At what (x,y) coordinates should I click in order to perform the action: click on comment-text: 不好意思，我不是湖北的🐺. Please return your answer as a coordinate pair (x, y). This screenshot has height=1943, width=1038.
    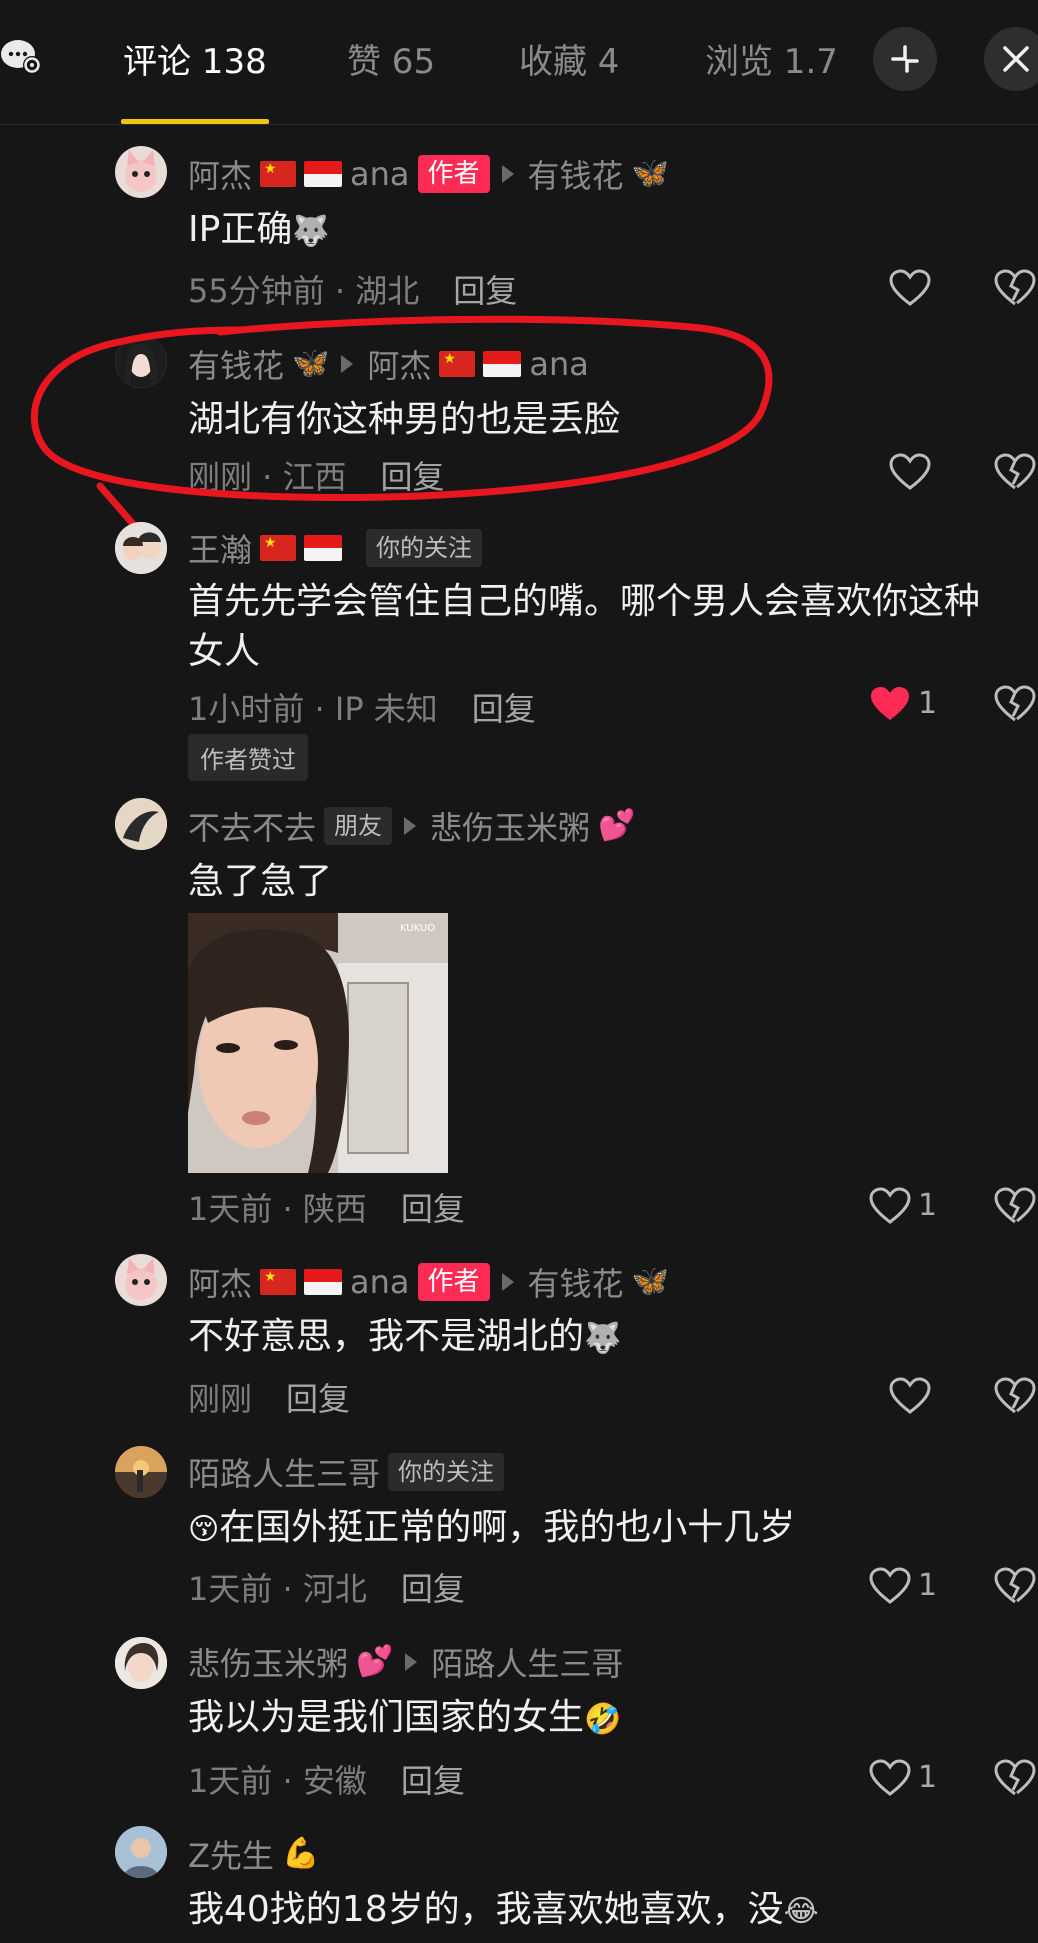
    Looking at the image, I should click on (405, 1336).